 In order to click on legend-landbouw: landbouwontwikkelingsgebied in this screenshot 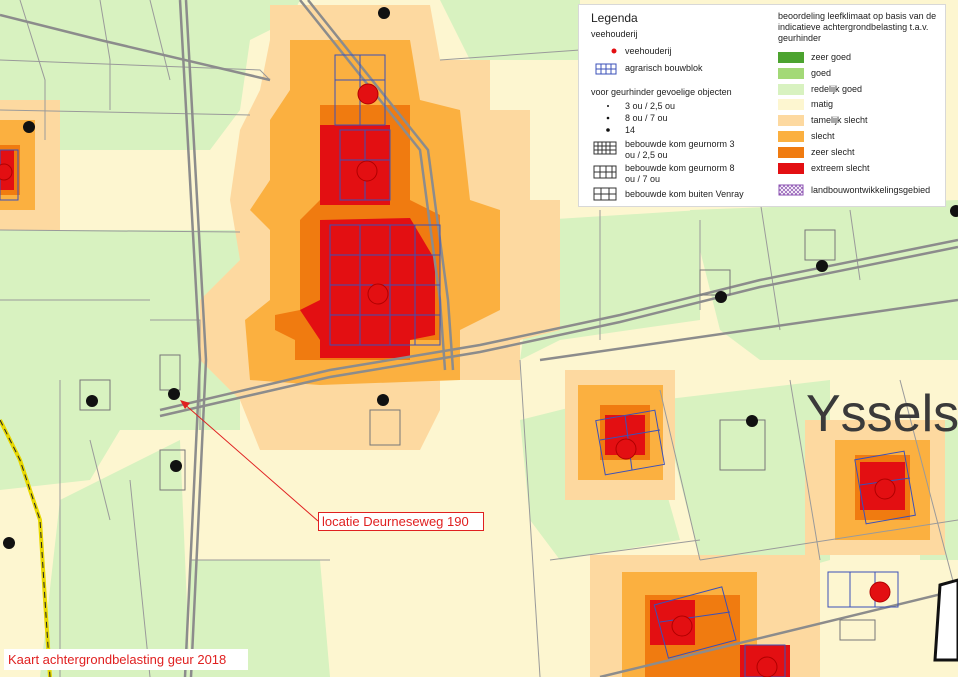, I will do `click(871, 190)`.